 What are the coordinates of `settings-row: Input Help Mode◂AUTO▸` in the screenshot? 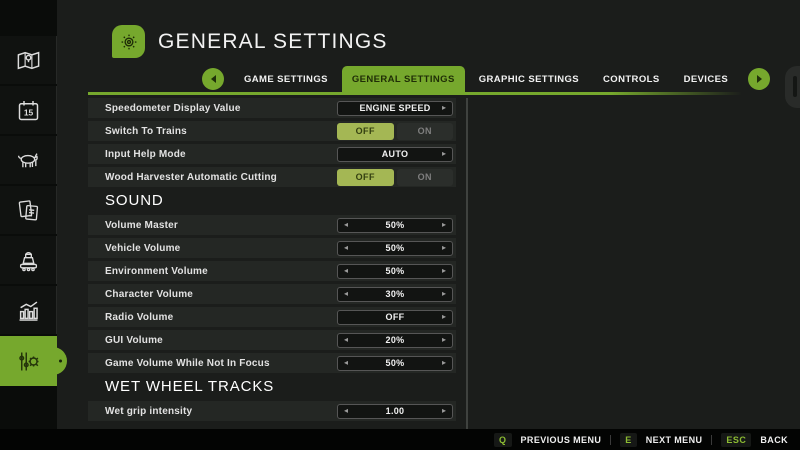 It's located at (272, 154).